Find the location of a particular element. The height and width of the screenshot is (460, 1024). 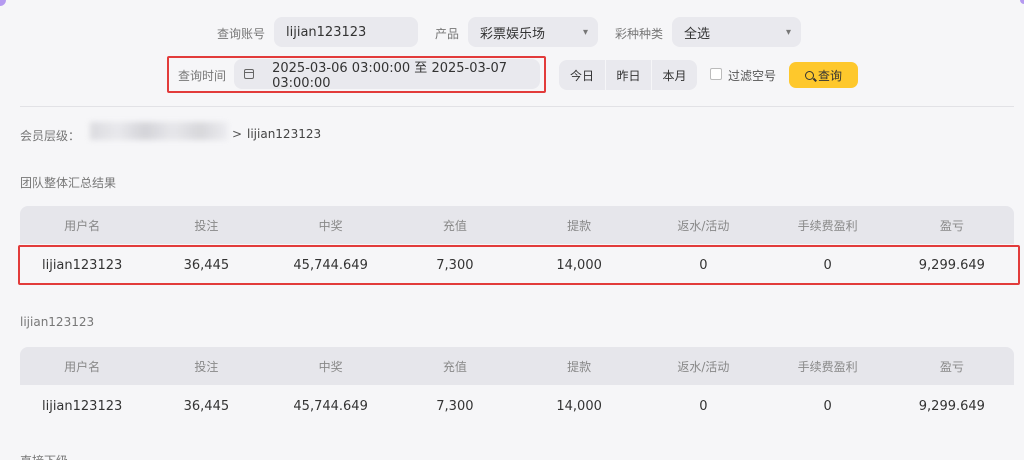

query-button: 查询 is located at coordinates (823, 75).